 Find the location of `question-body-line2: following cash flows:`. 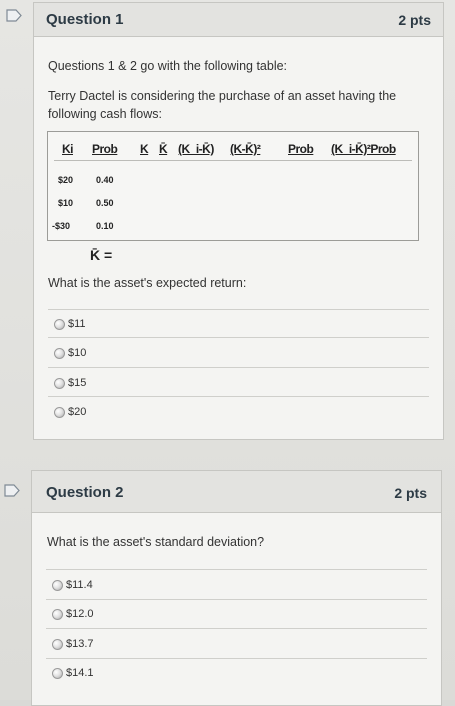

question-body-line2: following cash flows: is located at coordinates (105, 114).